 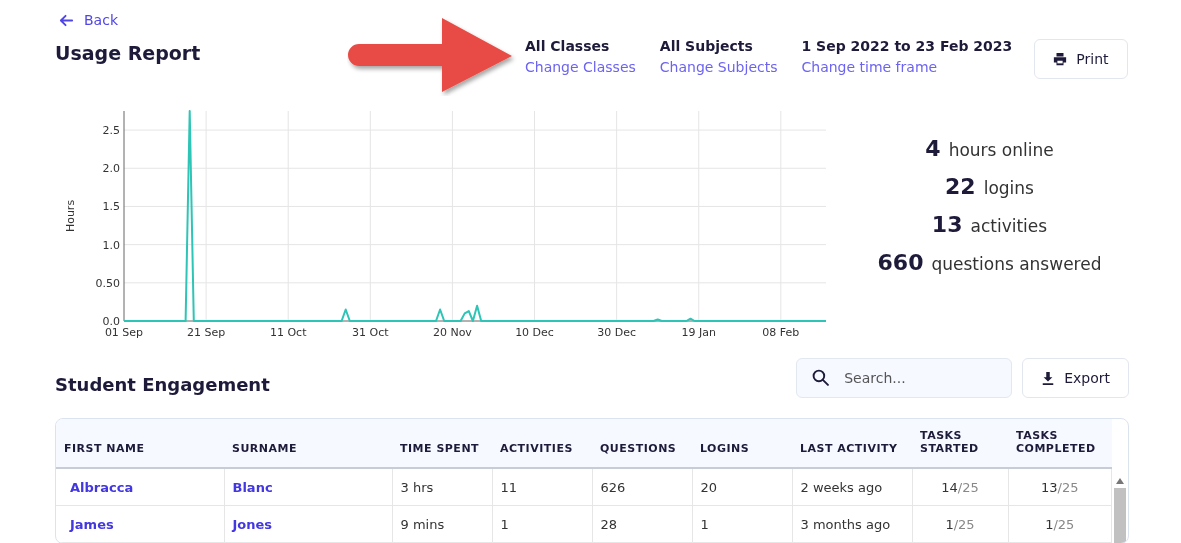 What do you see at coordinates (960, 443) in the screenshot?
I see `column-header: TASKS STARTED` at bounding box center [960, 443].